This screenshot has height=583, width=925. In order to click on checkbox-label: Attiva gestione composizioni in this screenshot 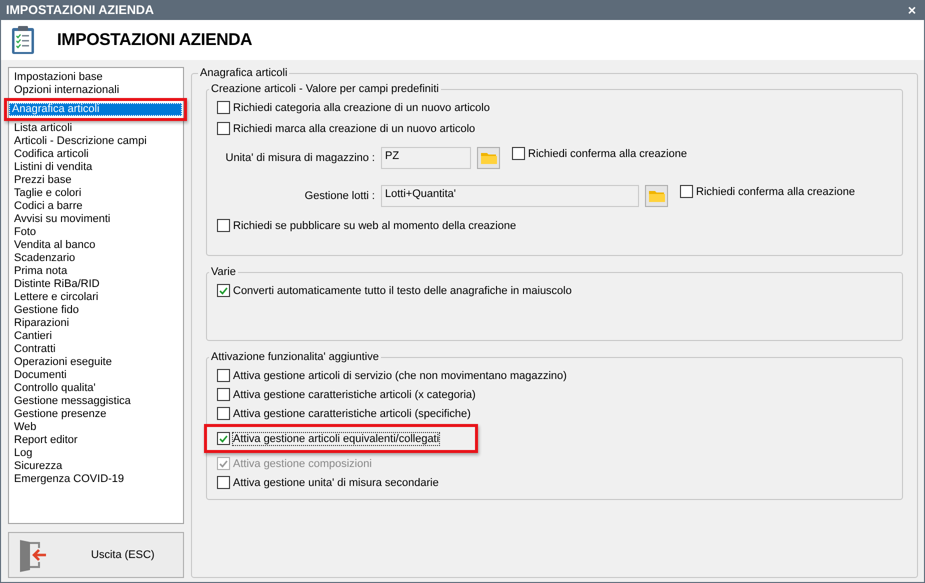, I will do `click(302, 464)`.